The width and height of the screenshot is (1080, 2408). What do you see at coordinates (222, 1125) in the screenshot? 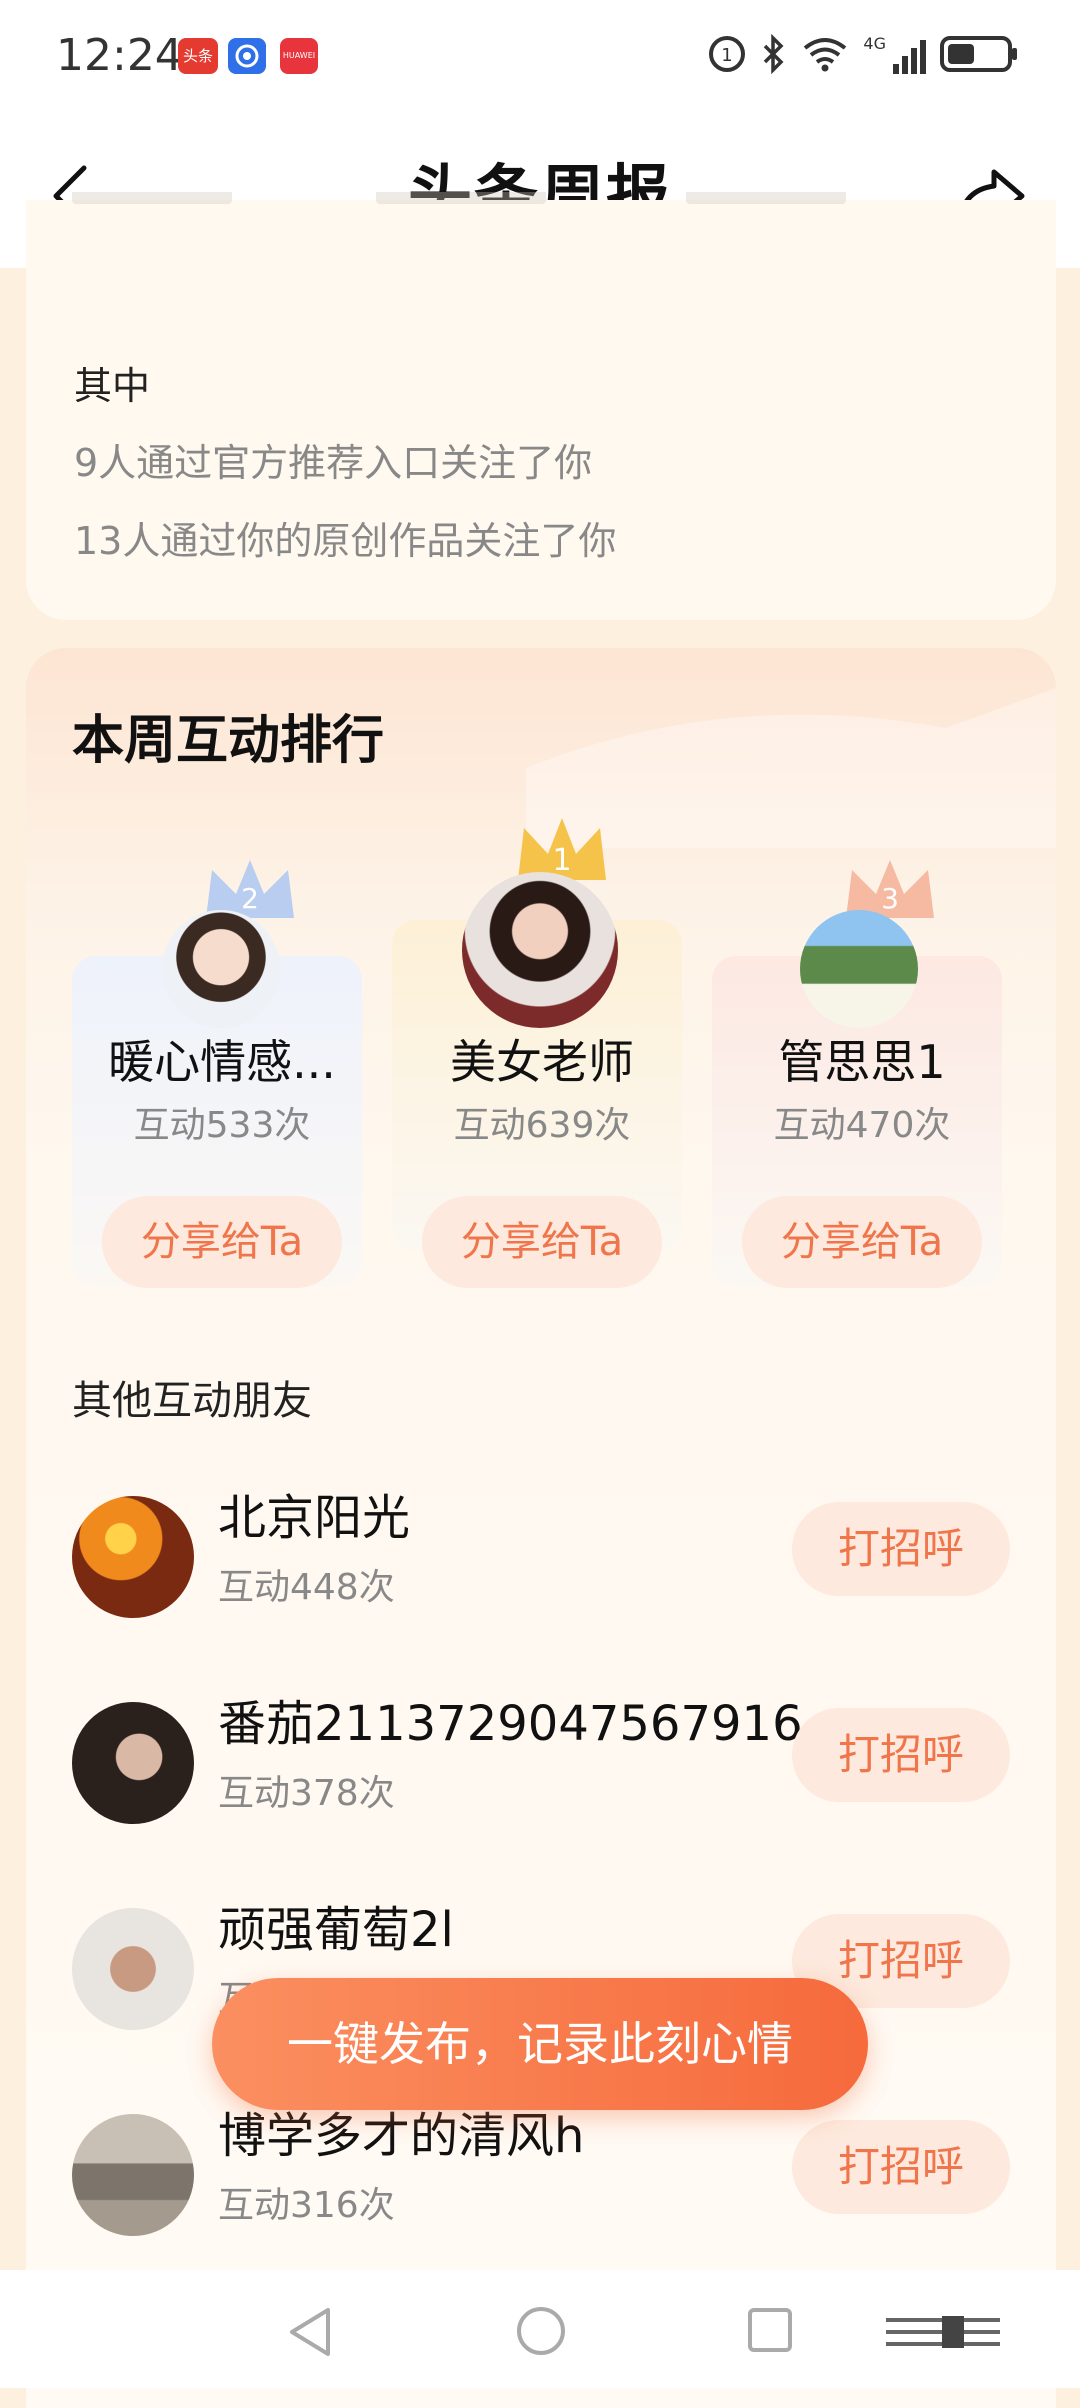
I see `rank-2-count: 互动533次` at bounding box center [222, 1125].